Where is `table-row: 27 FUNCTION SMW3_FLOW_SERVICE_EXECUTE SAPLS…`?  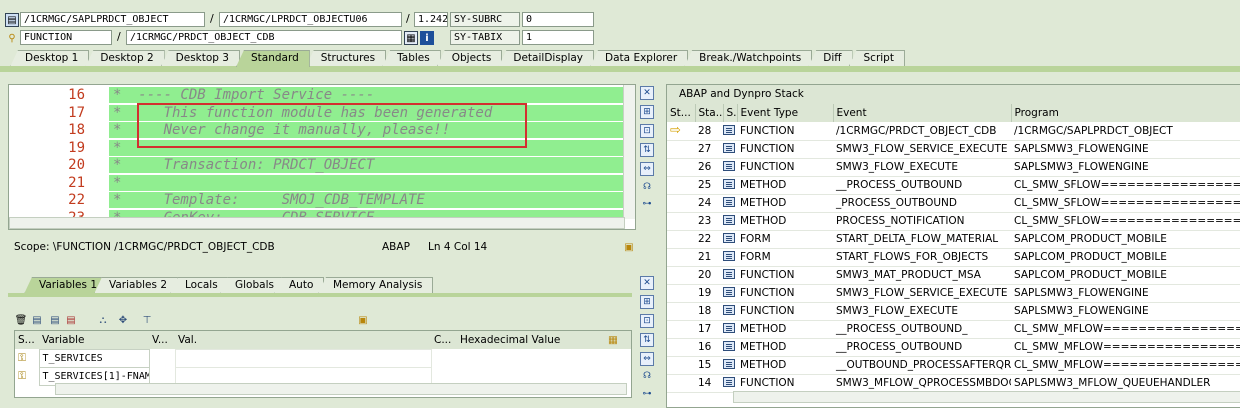
table-row: 27 FUNCTION SMW3_FLOW_SERVICE_EXECUTE SAPLS… is located at coordinates (953, 149).